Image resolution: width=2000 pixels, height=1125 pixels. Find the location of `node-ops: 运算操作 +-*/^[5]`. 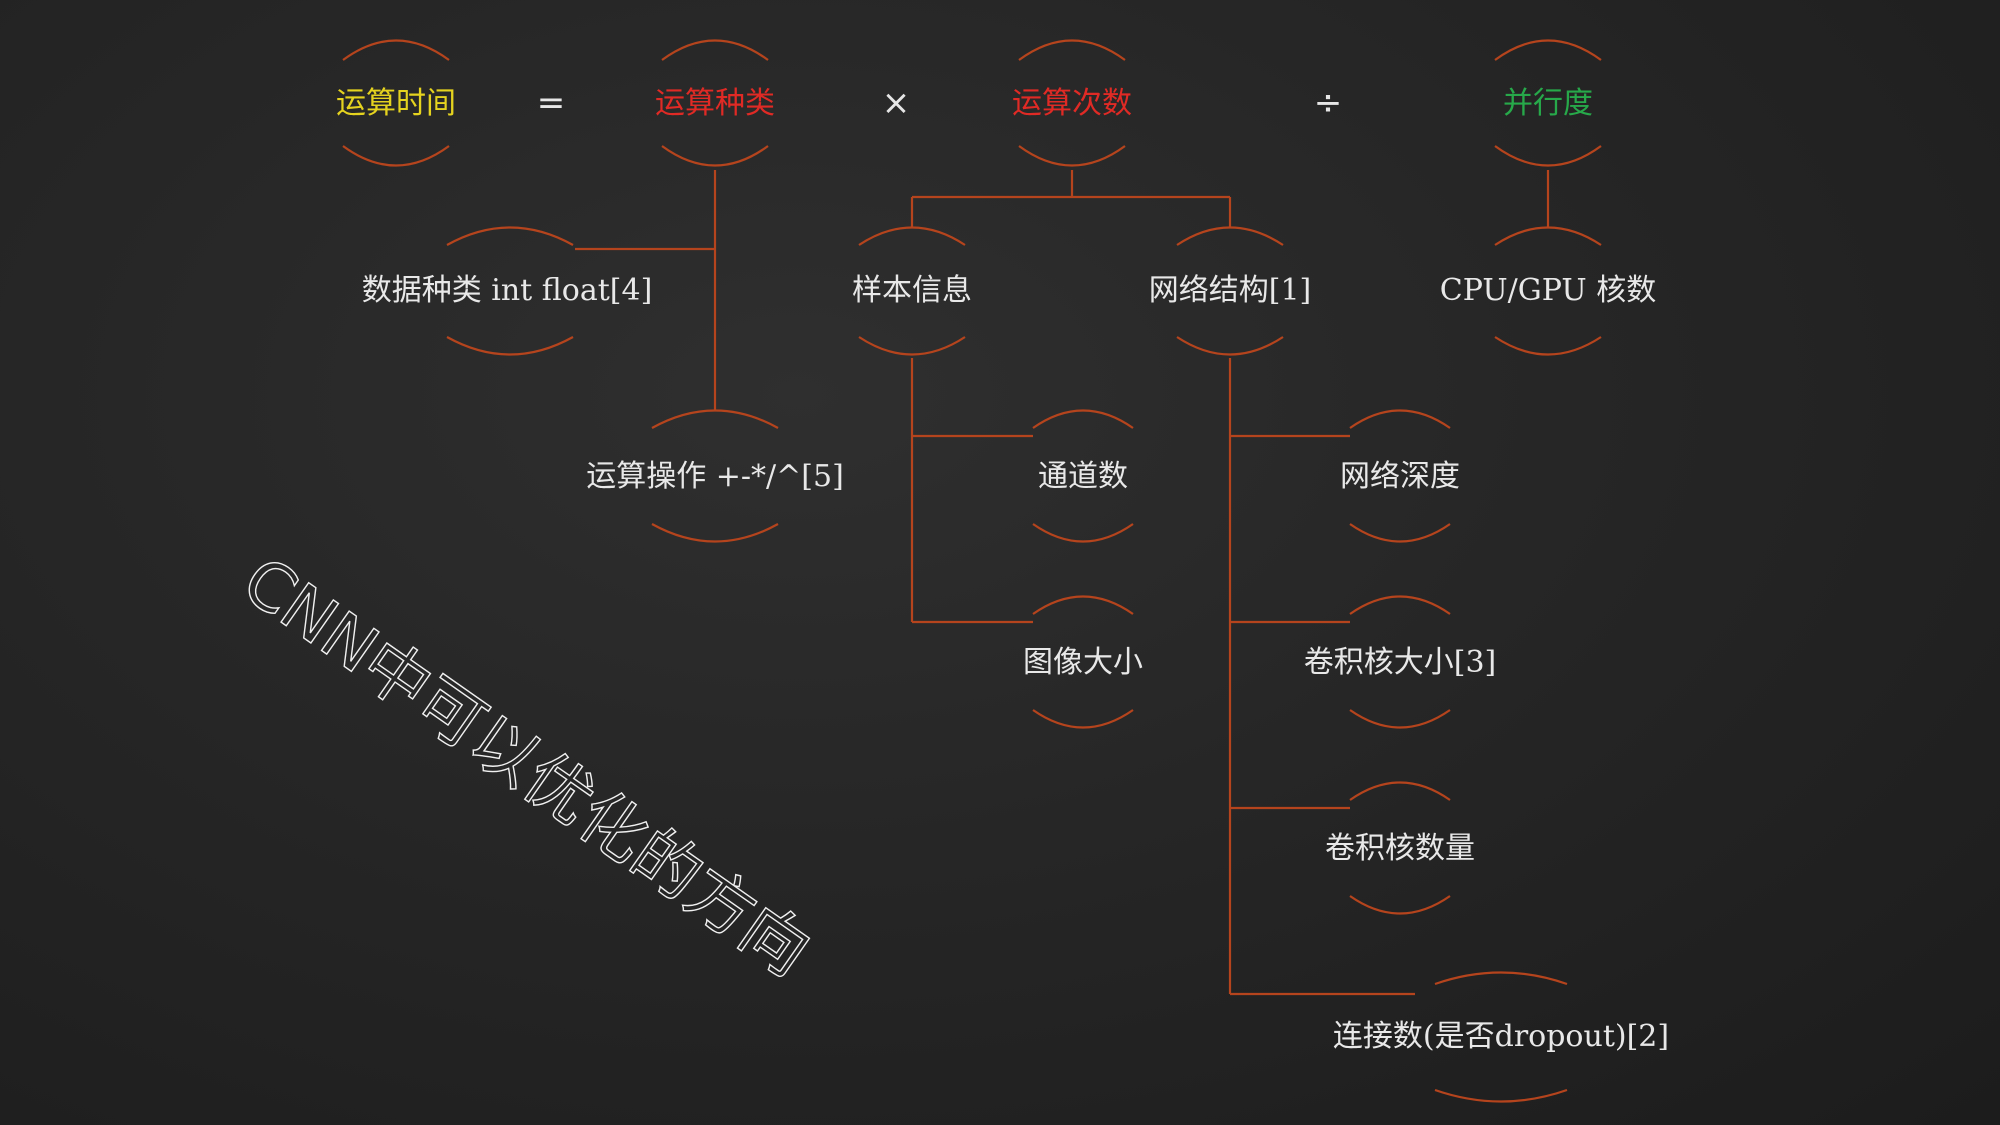

node-ops: 运算操作 +-*/^[5] is located at coordinates (715, 476).